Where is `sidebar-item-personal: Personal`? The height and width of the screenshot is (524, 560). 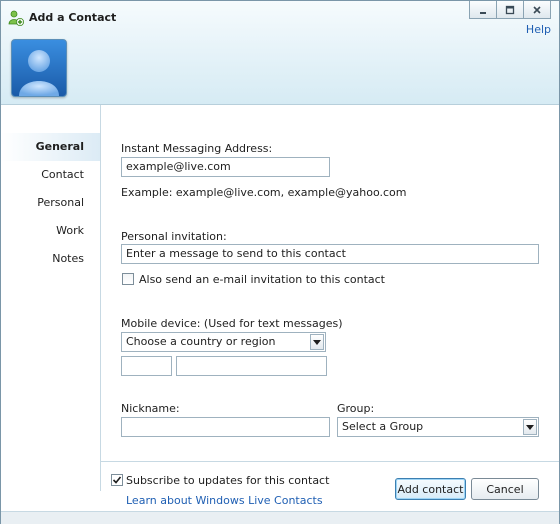 sidebar-item-personal: Personal is located at coordinates (50, 203).